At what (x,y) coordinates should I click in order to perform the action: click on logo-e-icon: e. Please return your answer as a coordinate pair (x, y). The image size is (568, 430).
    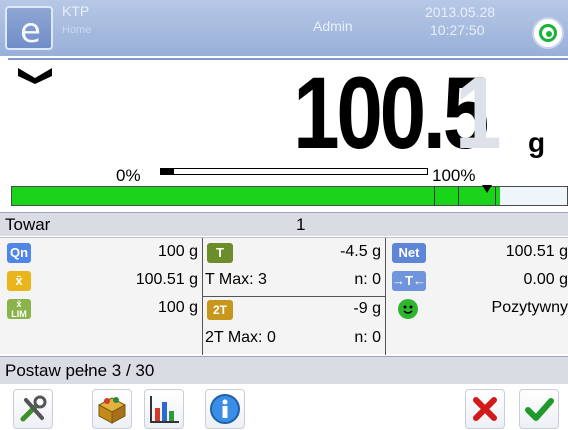
    Looking at the image, I should click on (30, 31).